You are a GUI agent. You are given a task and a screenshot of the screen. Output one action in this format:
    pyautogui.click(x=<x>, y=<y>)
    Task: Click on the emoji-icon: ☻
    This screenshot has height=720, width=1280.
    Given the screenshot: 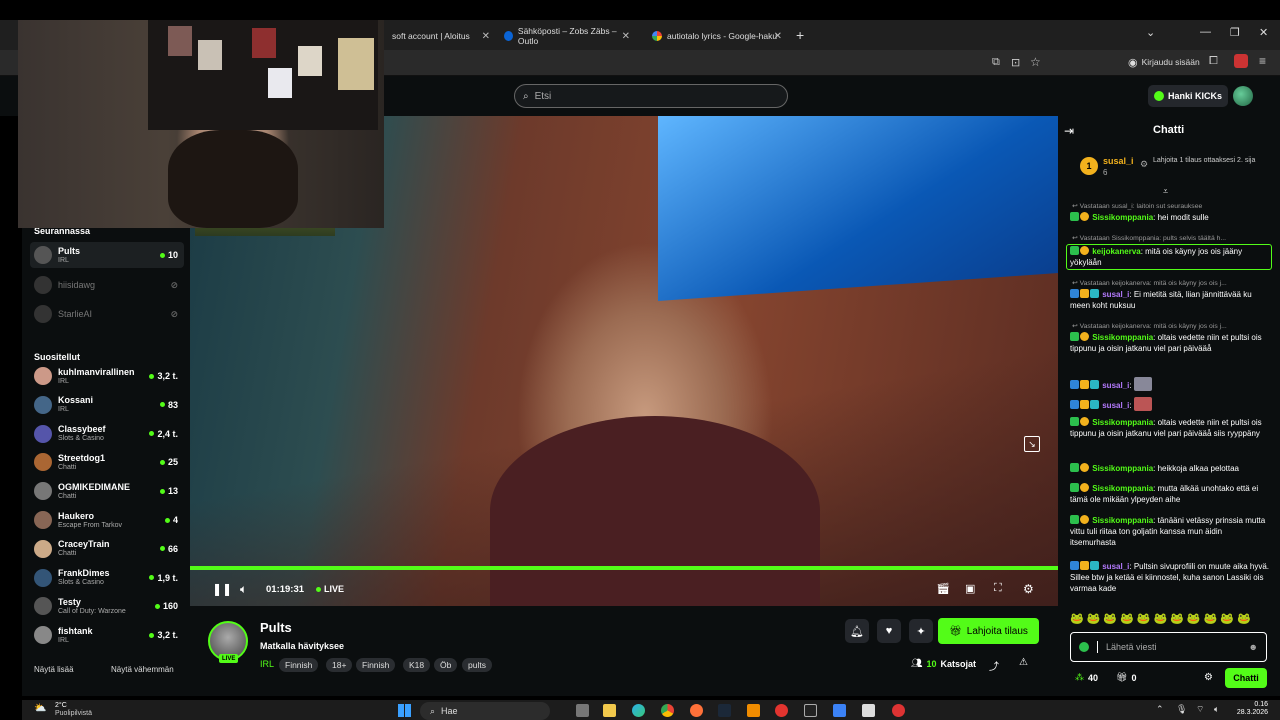 What is the action you would take?
    pyautogui.click(x=1253, y=647)
    